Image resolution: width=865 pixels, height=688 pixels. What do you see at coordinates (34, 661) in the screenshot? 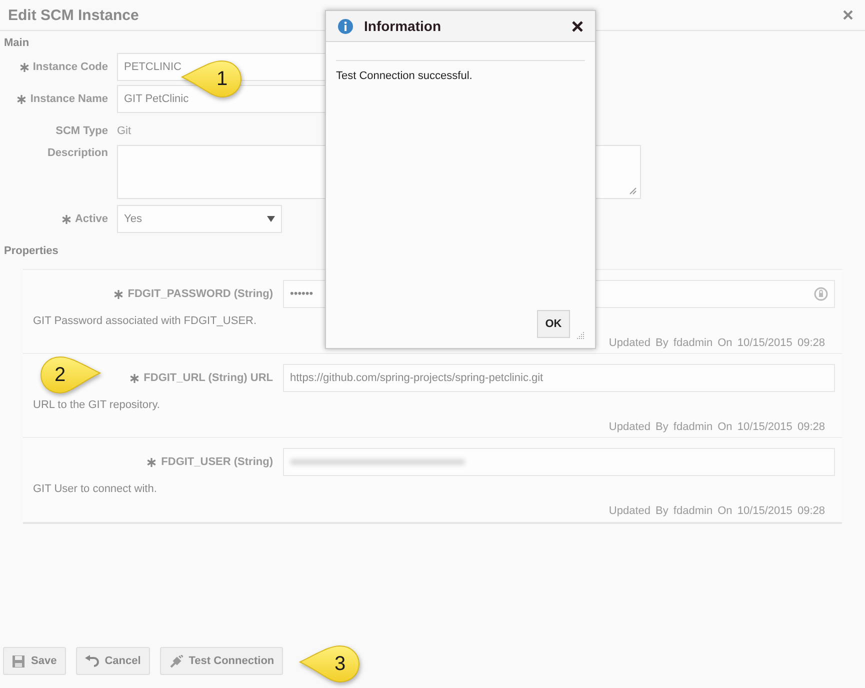
I see `save-button: Save` at bounding box center [34, 661].